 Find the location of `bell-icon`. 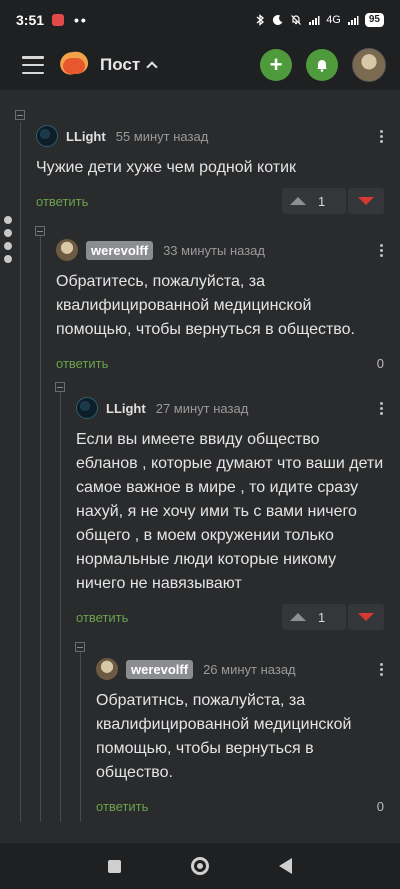

bell-icon is located at coordinates (322, 66).